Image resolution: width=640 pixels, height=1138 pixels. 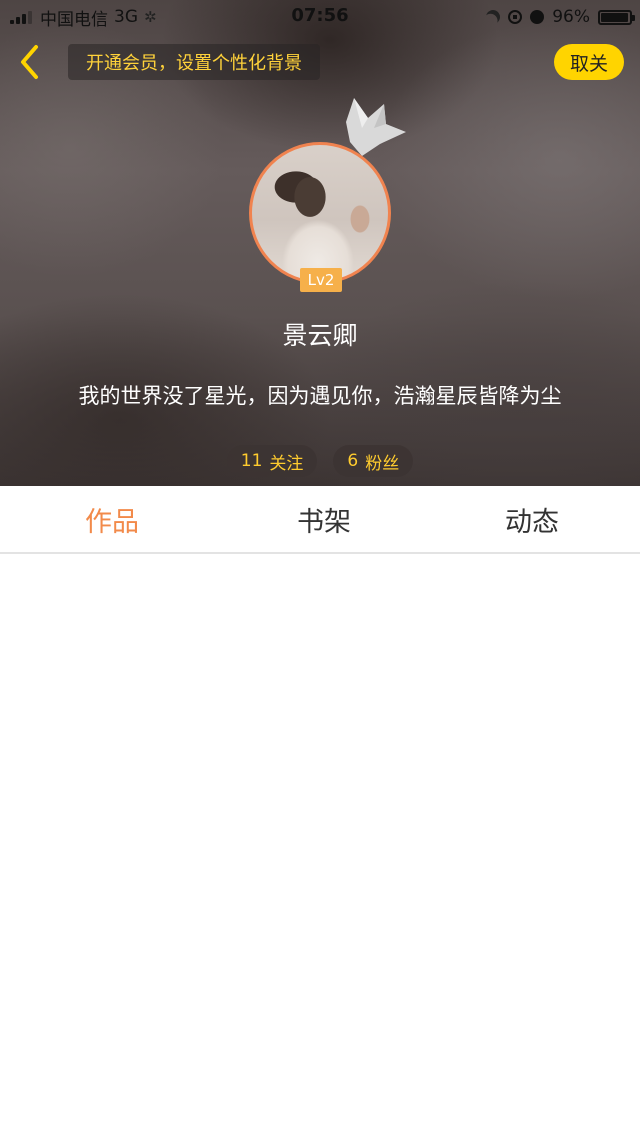 I want to click on chevron-left-icon, so click(x=29, y=62).